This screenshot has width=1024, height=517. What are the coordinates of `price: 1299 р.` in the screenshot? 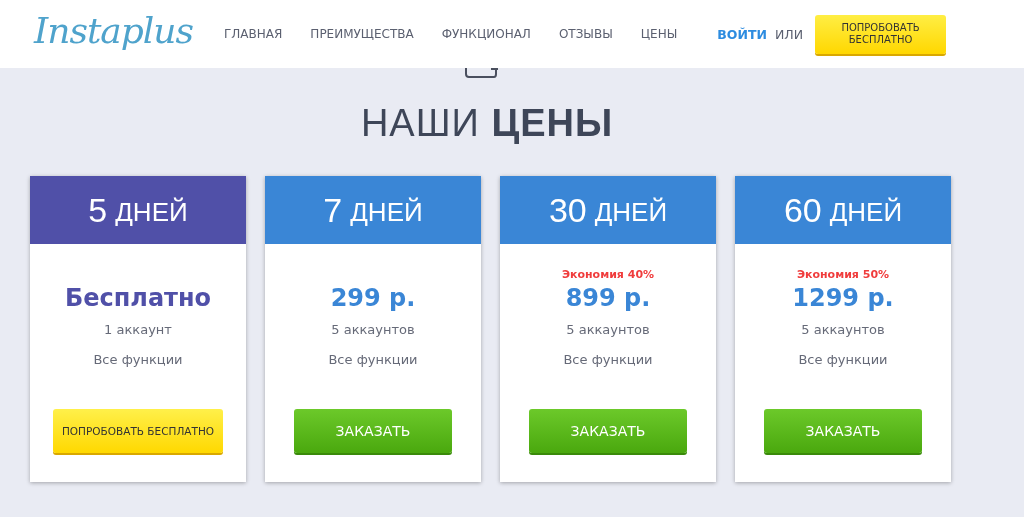 It's located at (843, 298).